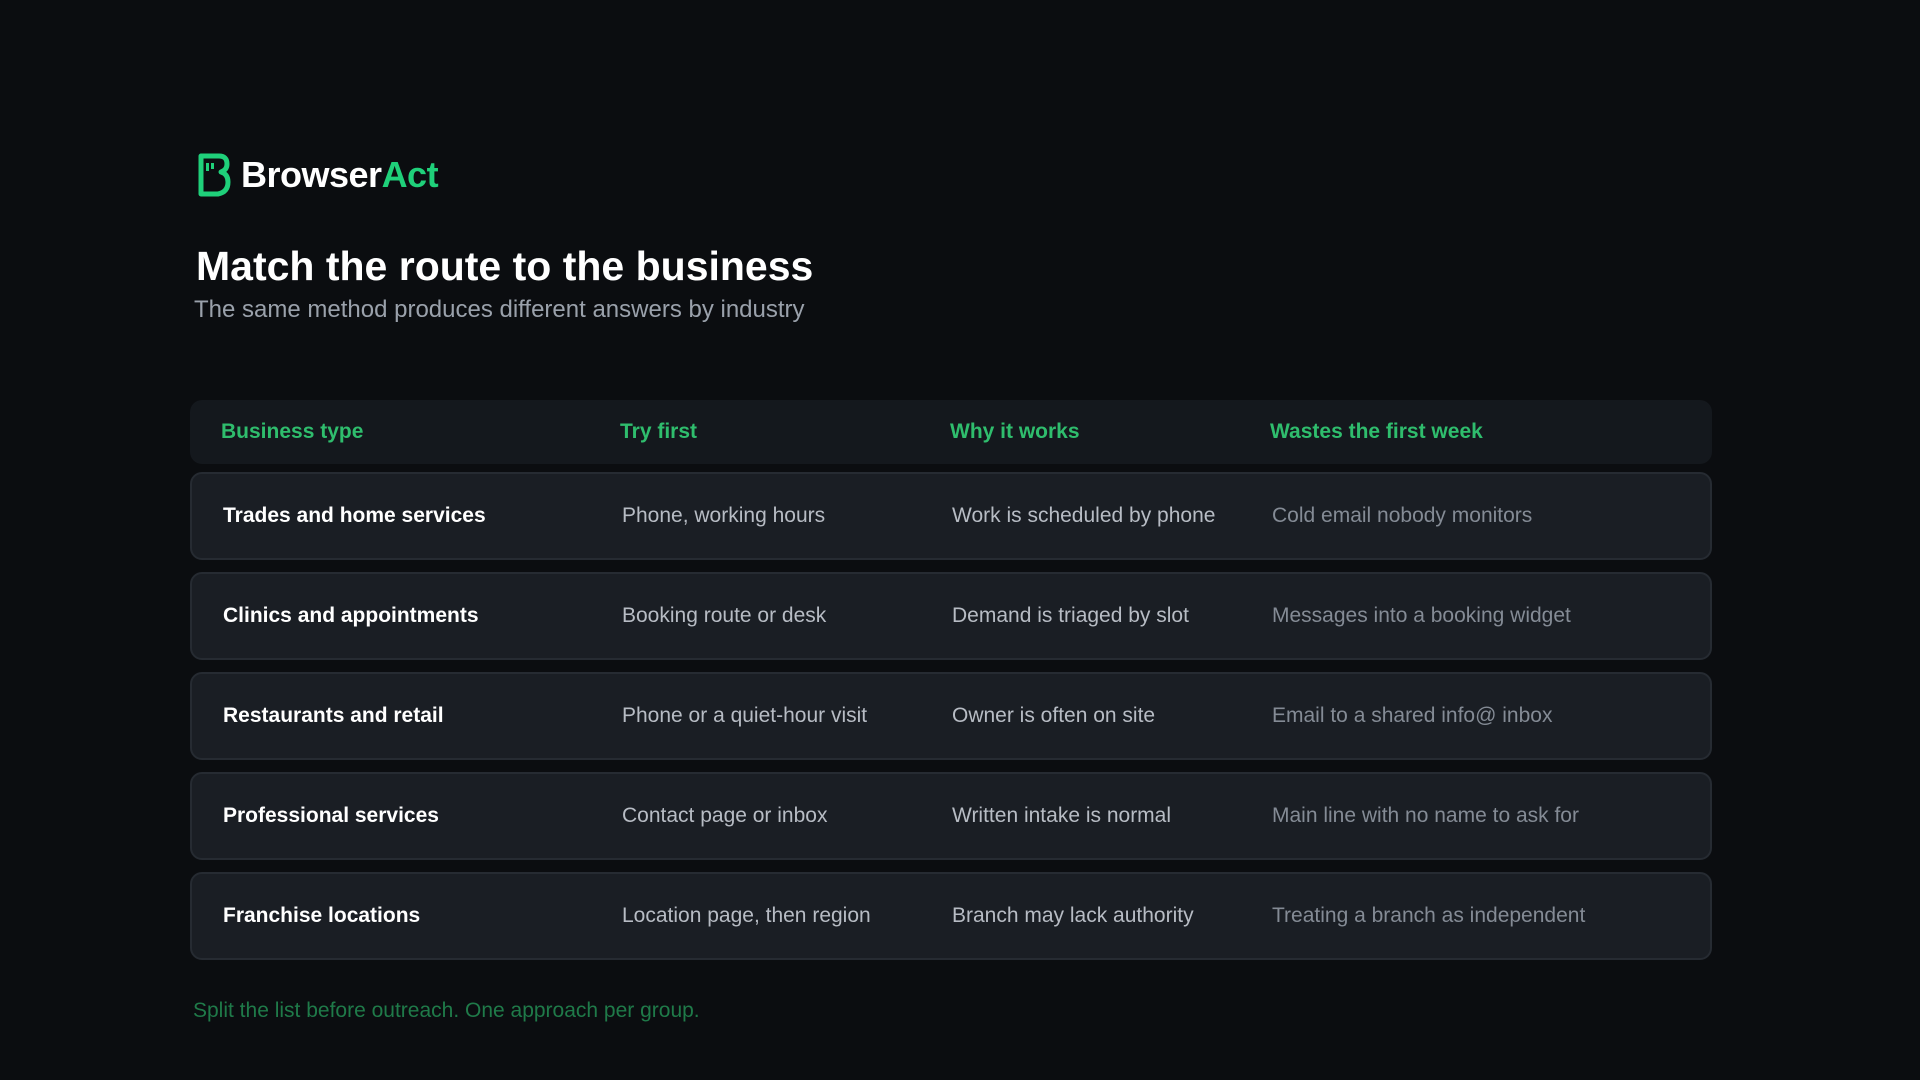  Describe the element at coordinates (1376, 431) in the screenshot. I see `header-wastes-first-week: Wastes the first week` at that location.